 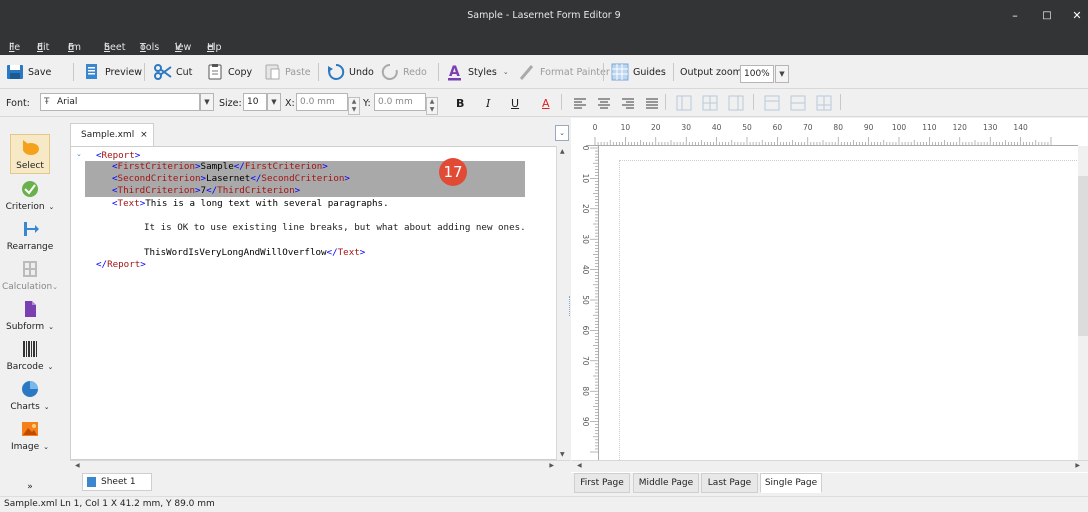 I want to click on close-button: ✕, so click(x=1074, y=16).